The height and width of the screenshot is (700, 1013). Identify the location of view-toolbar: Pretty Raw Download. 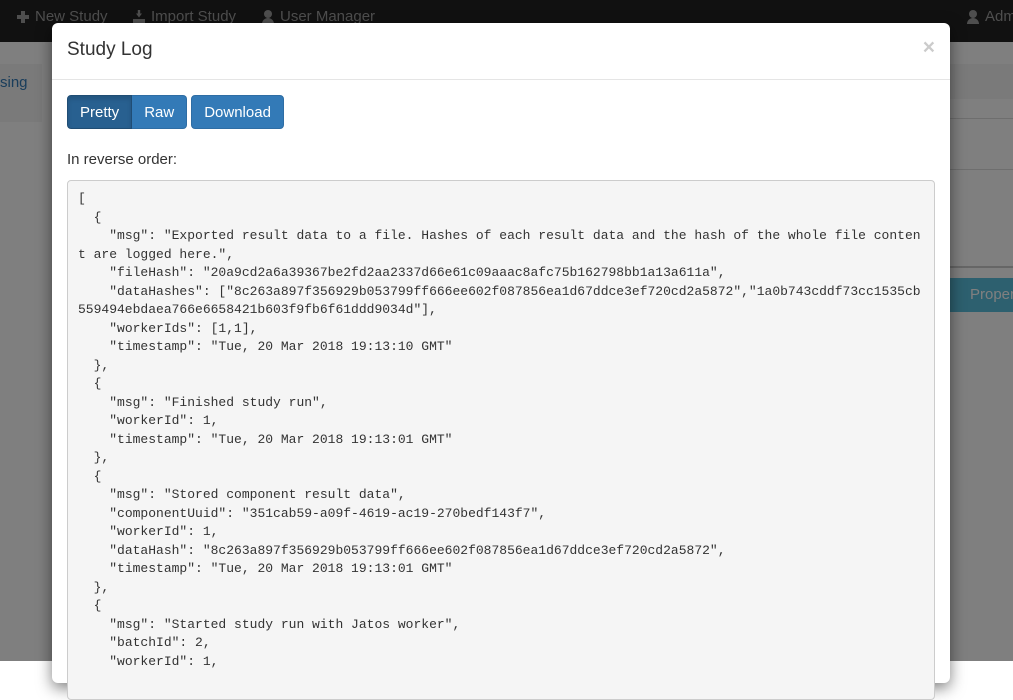
(501, 112).